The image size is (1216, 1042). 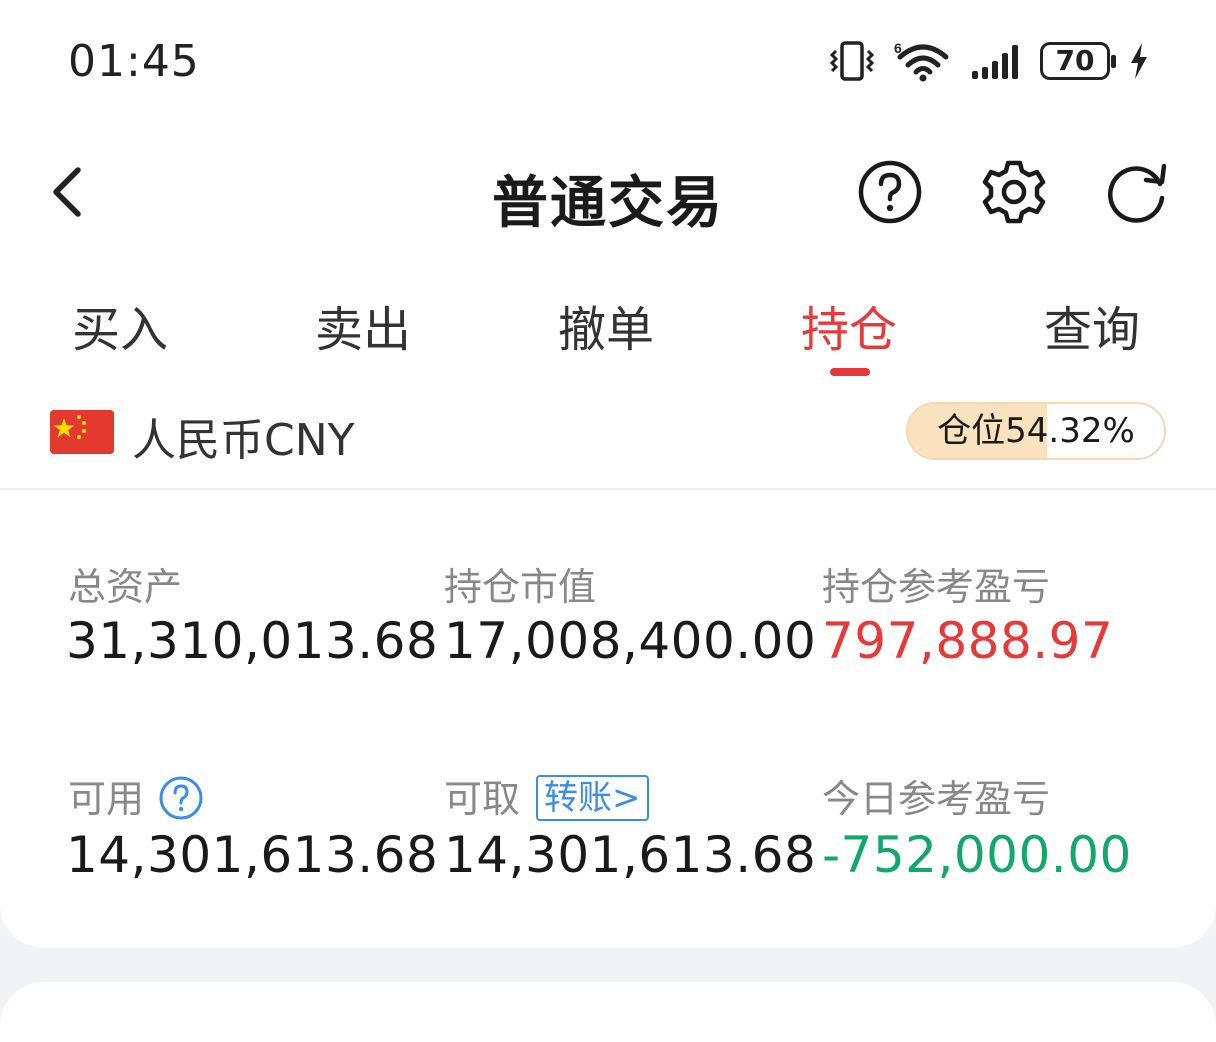 What do you see at coordinates (181, 798) in the screenshot?
I see `available-help-icon` at bounding box center [181, 798].